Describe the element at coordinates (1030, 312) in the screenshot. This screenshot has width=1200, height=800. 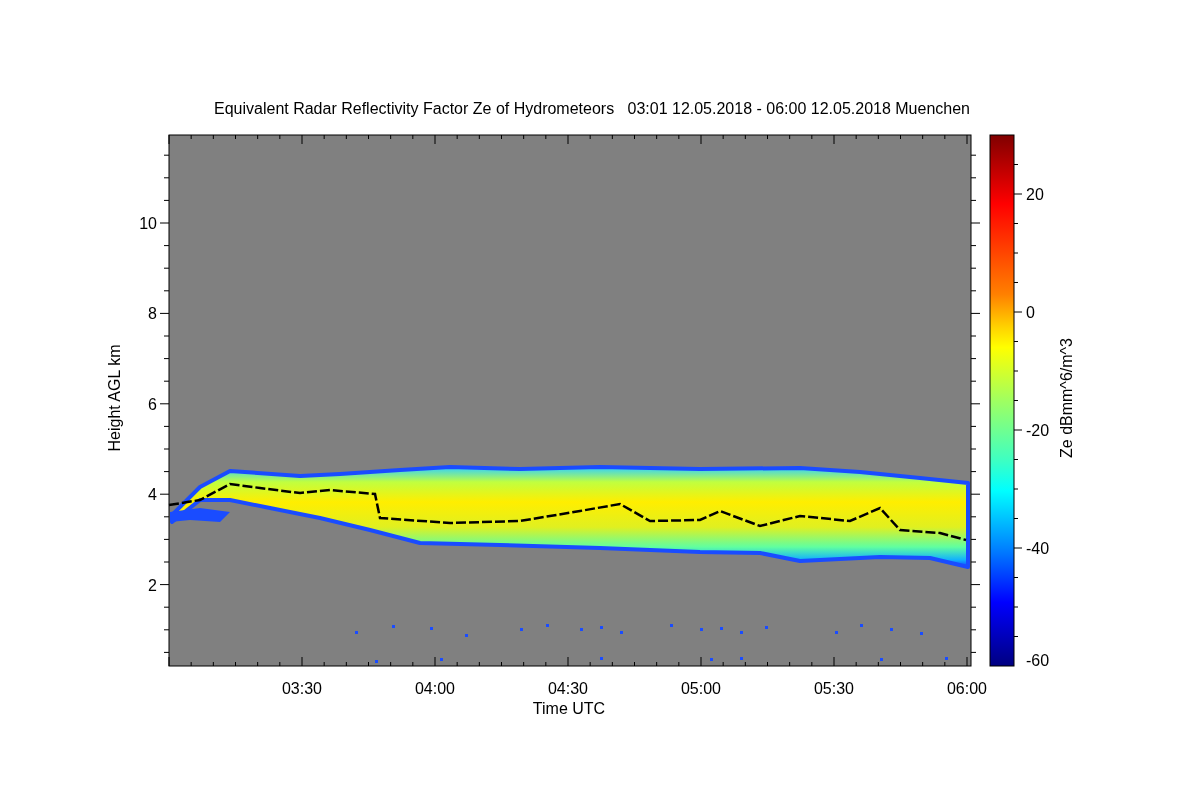
I see `colorbar-tick-label: 0` at that location.